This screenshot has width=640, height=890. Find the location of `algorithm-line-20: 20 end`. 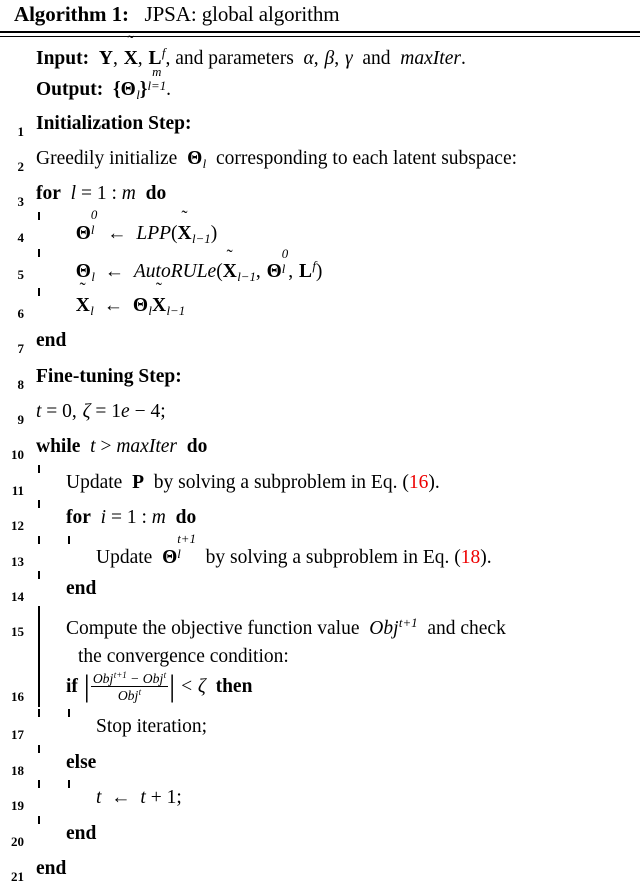

algorithm-line-20: 20 end is located at coordinates (320, 837).